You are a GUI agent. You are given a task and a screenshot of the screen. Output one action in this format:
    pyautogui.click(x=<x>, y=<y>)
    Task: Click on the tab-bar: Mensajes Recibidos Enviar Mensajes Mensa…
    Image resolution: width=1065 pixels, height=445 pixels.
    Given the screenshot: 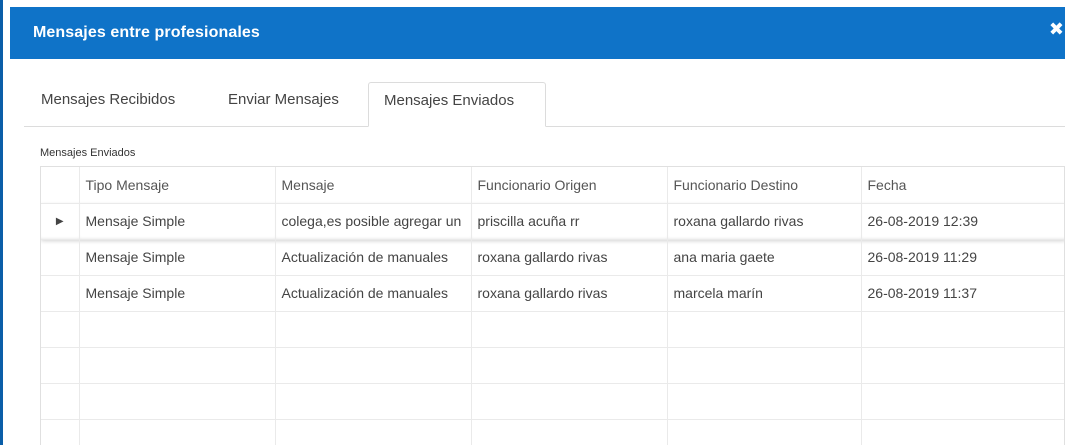 What is the action you would take?
    pyautogui.click(x=544, y=104)
    